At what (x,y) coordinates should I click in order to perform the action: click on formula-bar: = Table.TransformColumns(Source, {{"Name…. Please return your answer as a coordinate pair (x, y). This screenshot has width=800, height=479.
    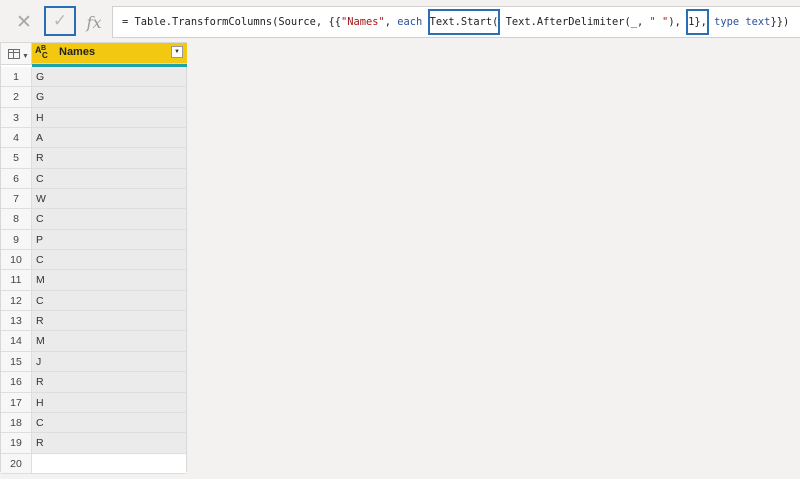
    Looking at the image, I should click on (456, 22).